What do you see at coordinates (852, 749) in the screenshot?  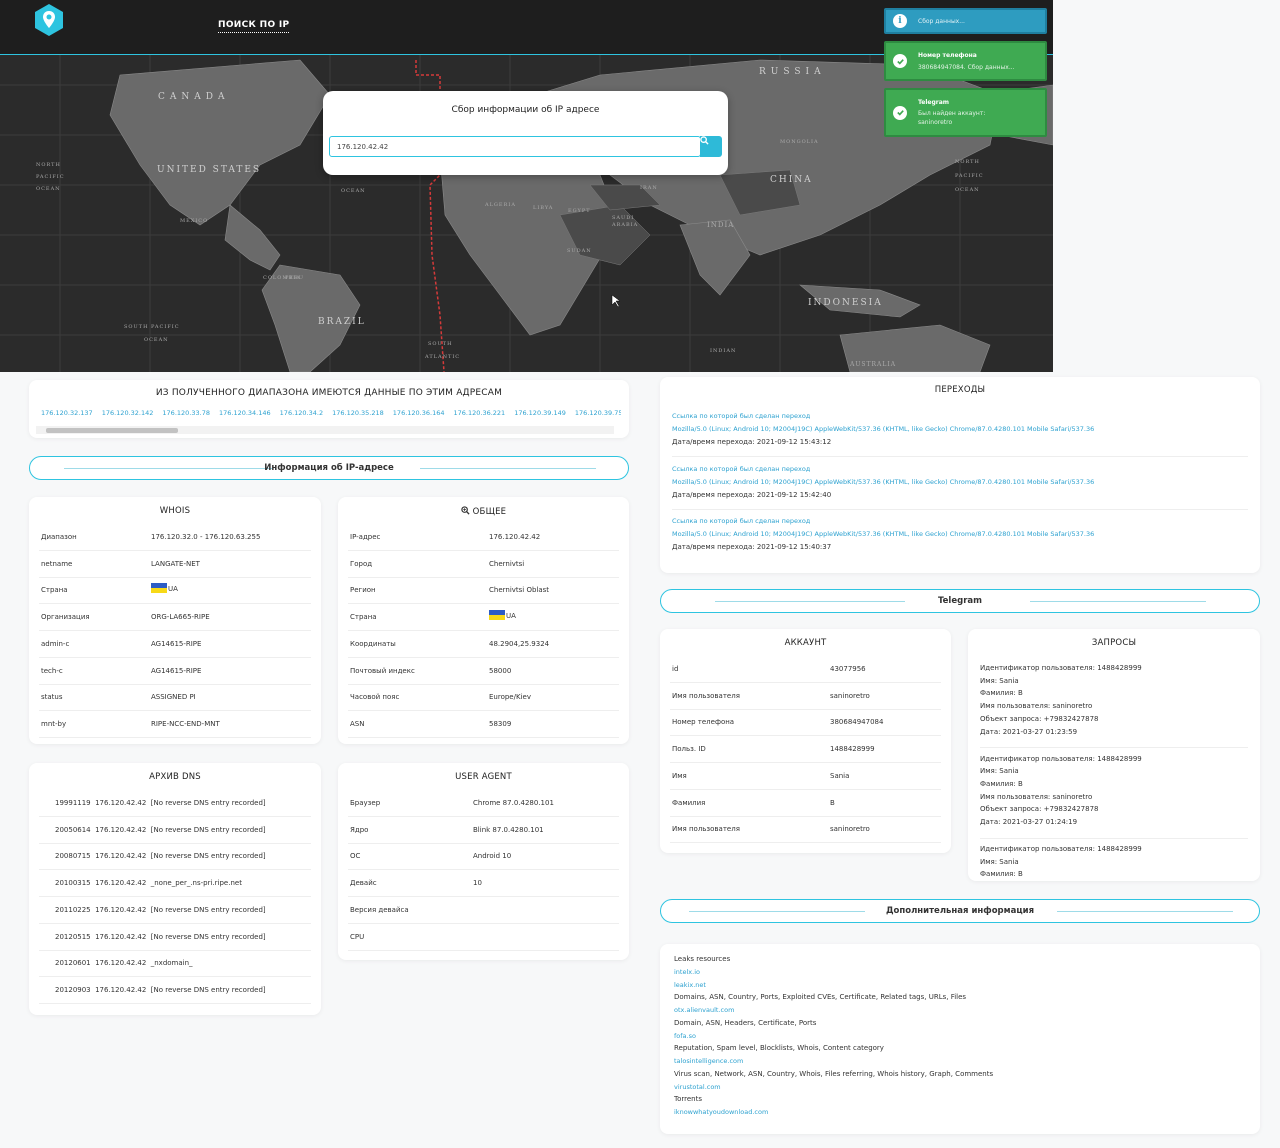 I see `row-value: 1488428999` at bounding box center [852, 749].